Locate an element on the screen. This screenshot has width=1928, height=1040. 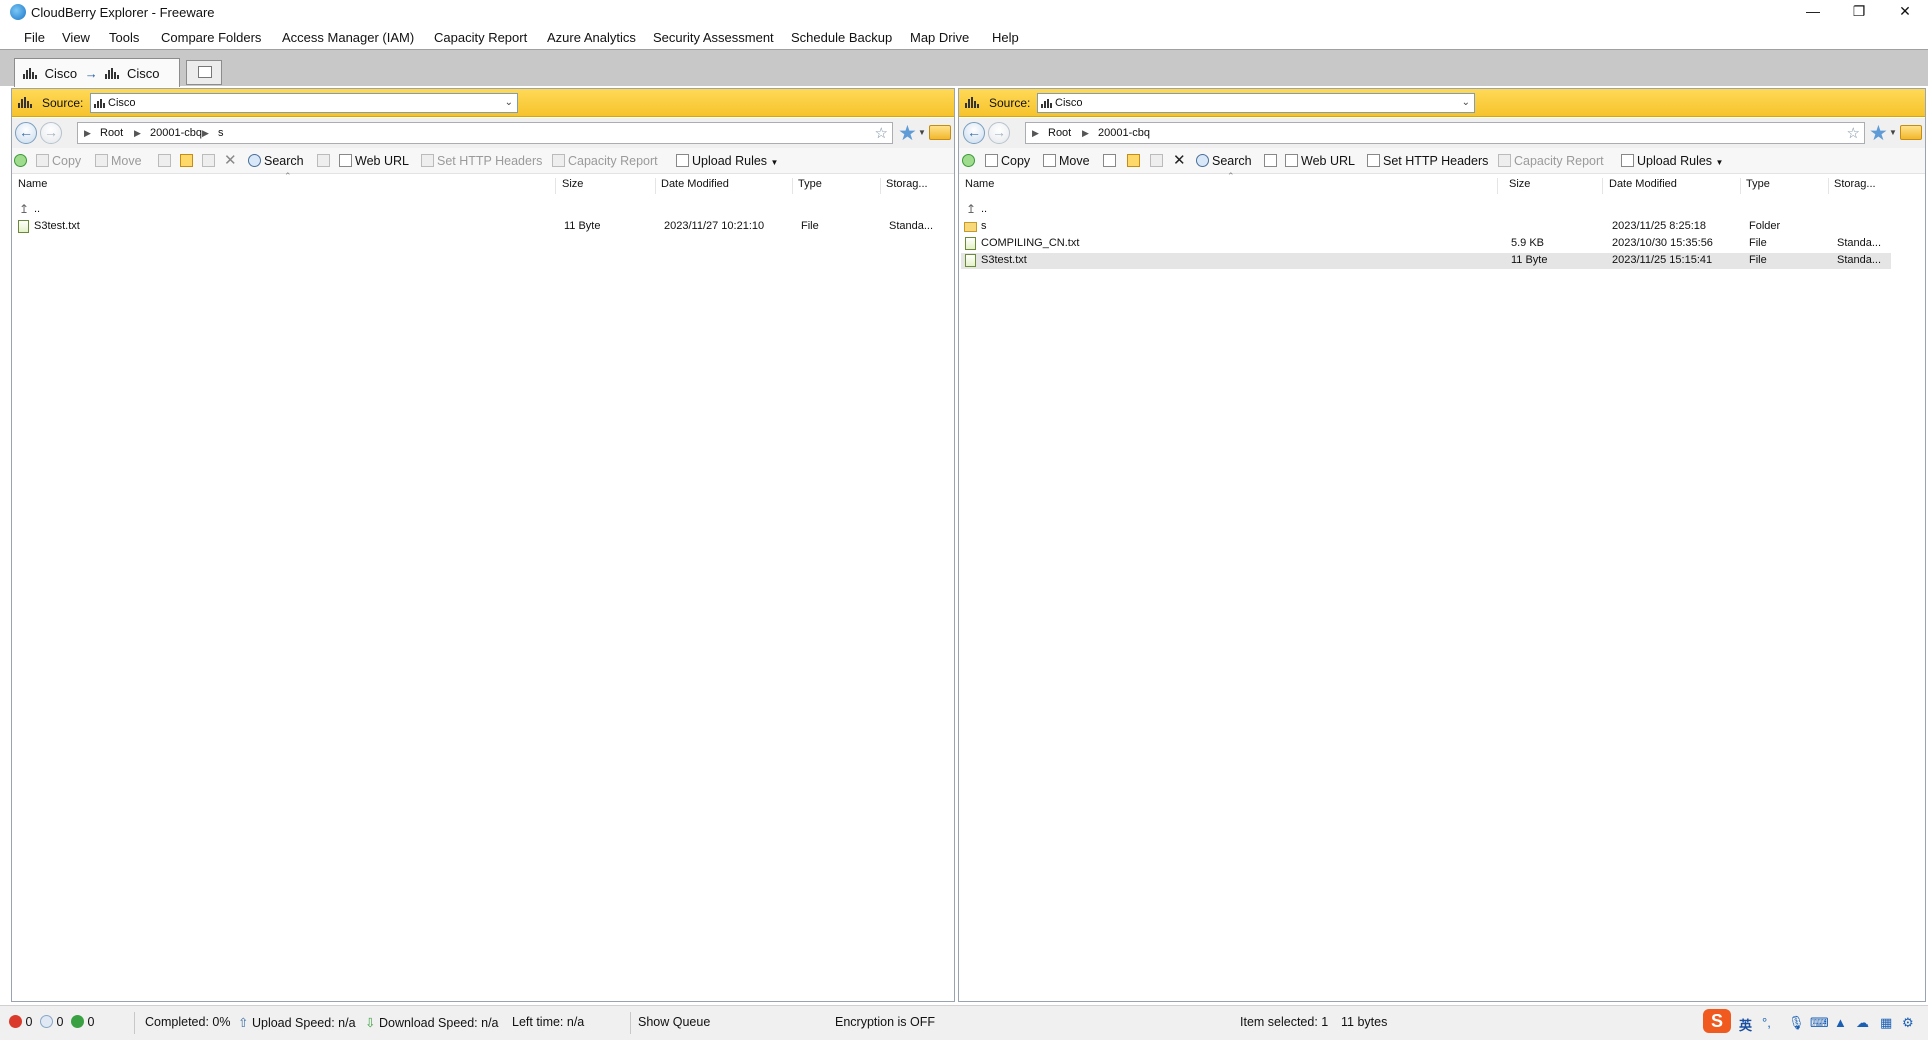
show-queue-link: Show Queue is located at coordinates (674, 1022).